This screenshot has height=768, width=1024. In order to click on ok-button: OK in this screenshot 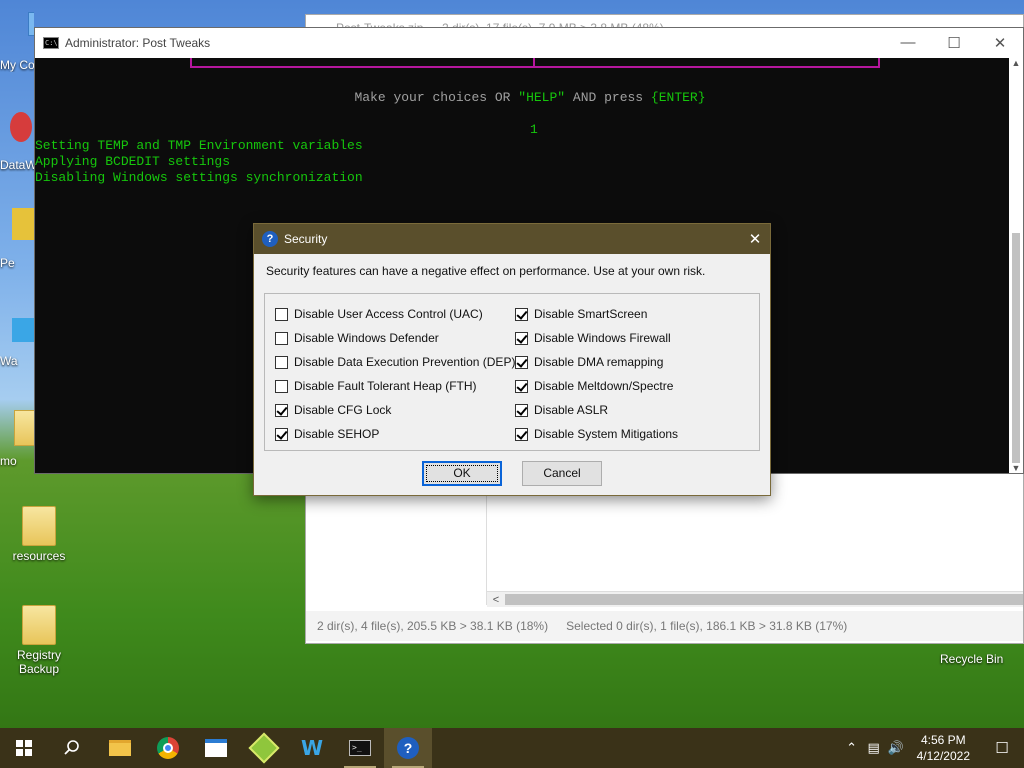, I will do `click(462, 473)`.